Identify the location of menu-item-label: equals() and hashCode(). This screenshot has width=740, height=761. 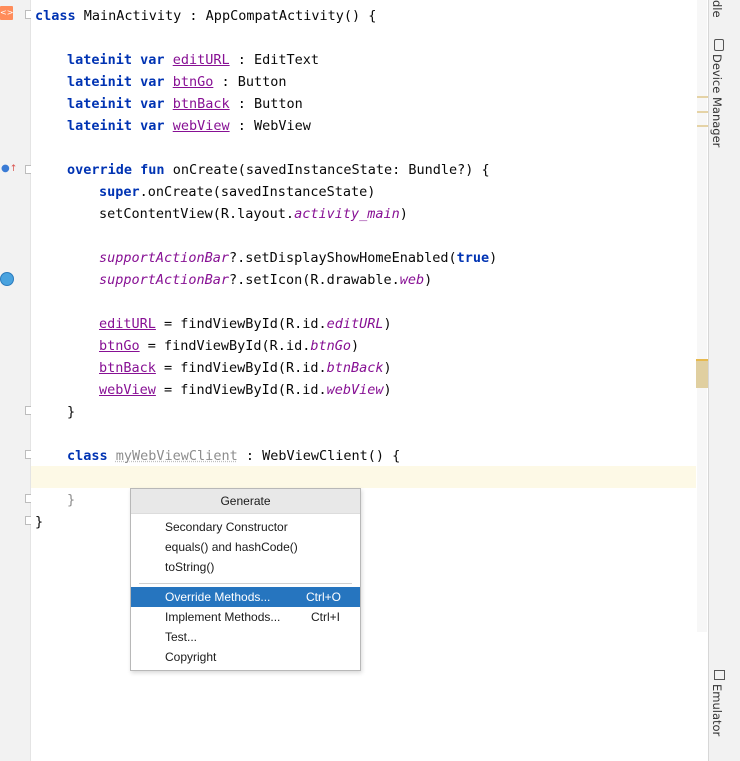
(231, 547).